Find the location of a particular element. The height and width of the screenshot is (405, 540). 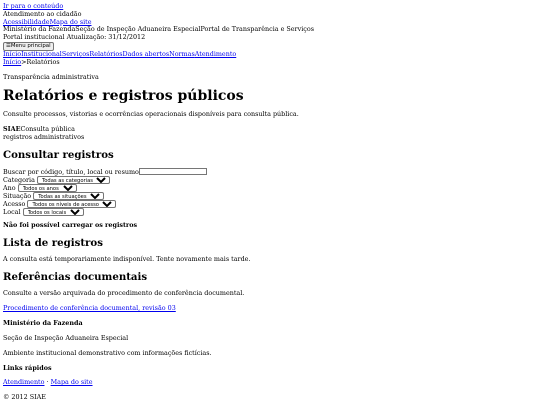

search-heading: Consultar registros is located at coordinates (58, 154).